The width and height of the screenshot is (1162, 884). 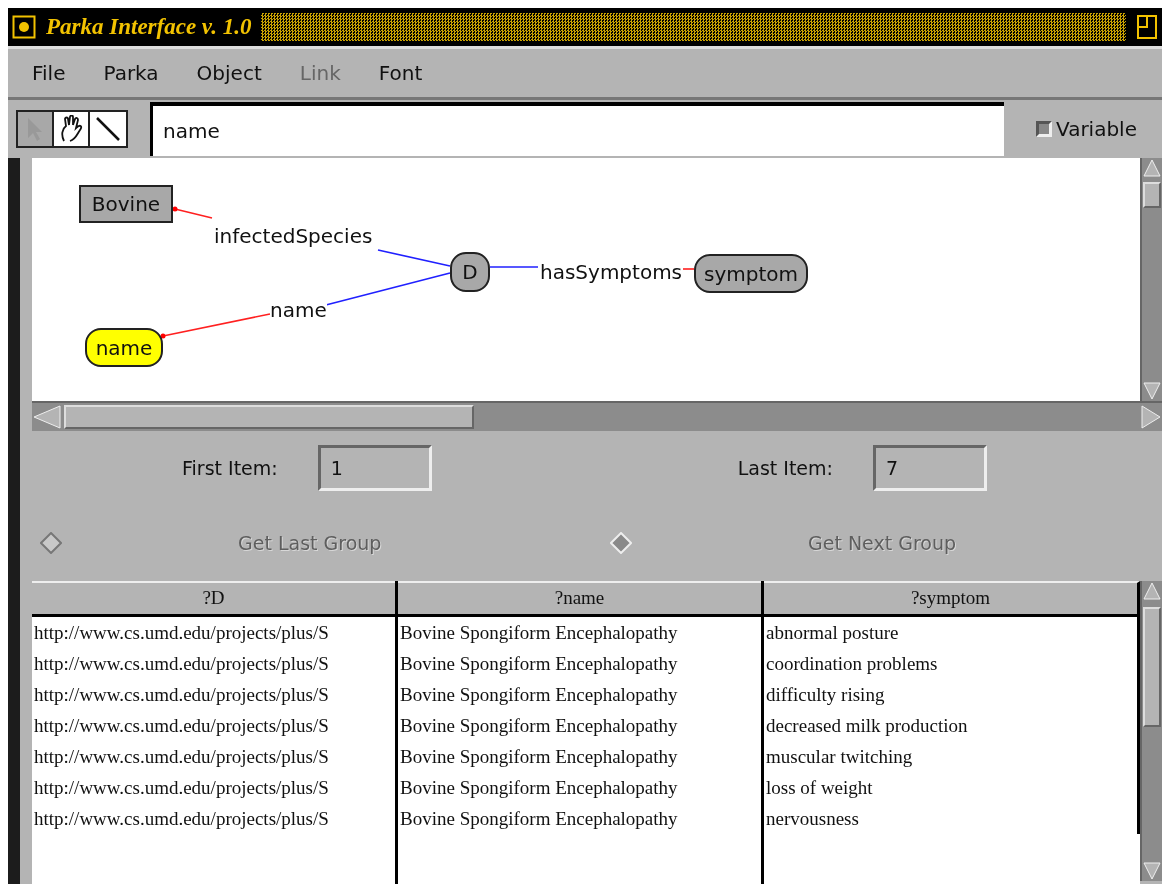 What do you see at coordinates (470, 272) in the screenshot?
I see `graph-node: D` at bounding box center [470, 272].